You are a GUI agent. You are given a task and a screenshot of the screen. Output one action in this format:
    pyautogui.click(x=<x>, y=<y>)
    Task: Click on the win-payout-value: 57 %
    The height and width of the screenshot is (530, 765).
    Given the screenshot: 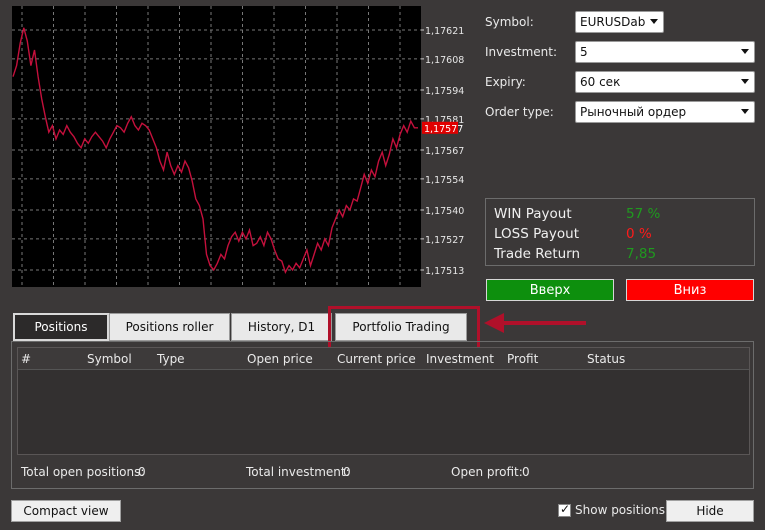 What is the action you would take?
    pyautogui.click(x=643, y=214)
    